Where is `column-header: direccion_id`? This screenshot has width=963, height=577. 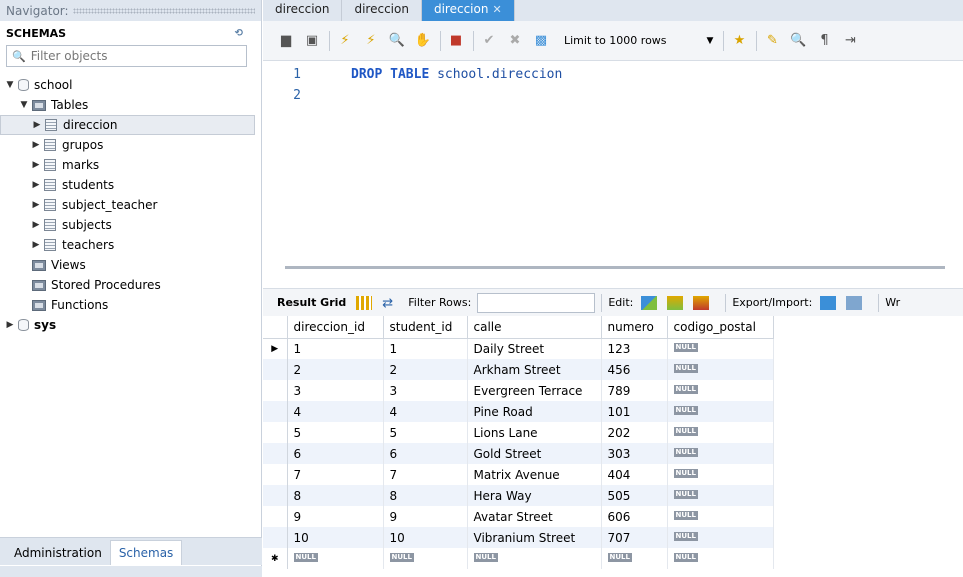 column-header: direccion_id is located at coordinates (335, 327).